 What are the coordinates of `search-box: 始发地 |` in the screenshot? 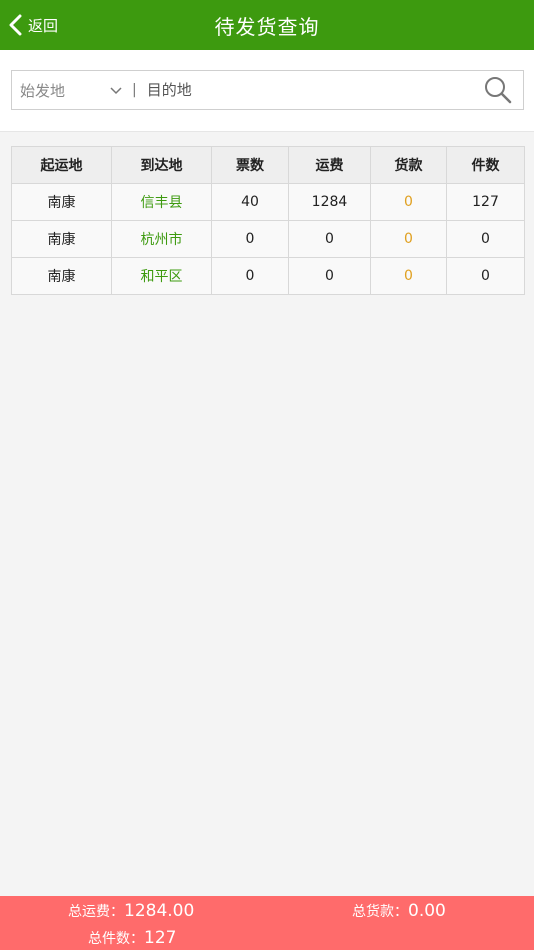 It's located at (267, 90).